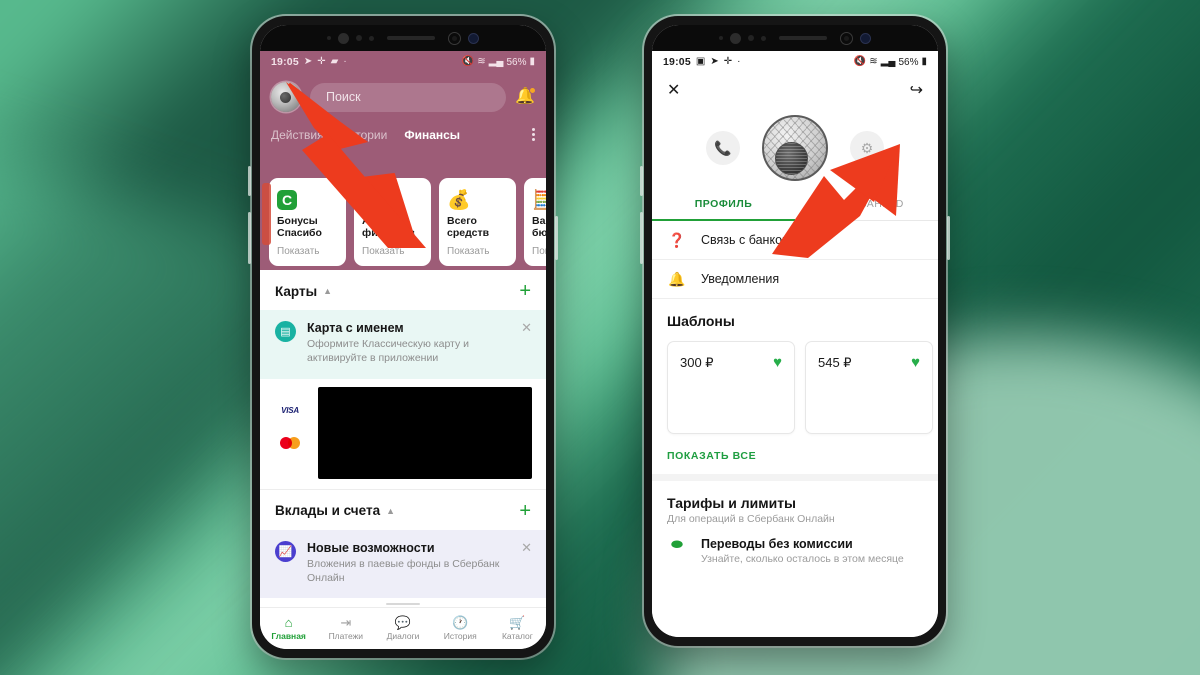 Image resolution: width=1200 pixels, height=675 pixels. Describe the element at coordinates (403, 510) in the screenshot. I see `section-header-vklady: Вклады и счета ▲ +` at that location.